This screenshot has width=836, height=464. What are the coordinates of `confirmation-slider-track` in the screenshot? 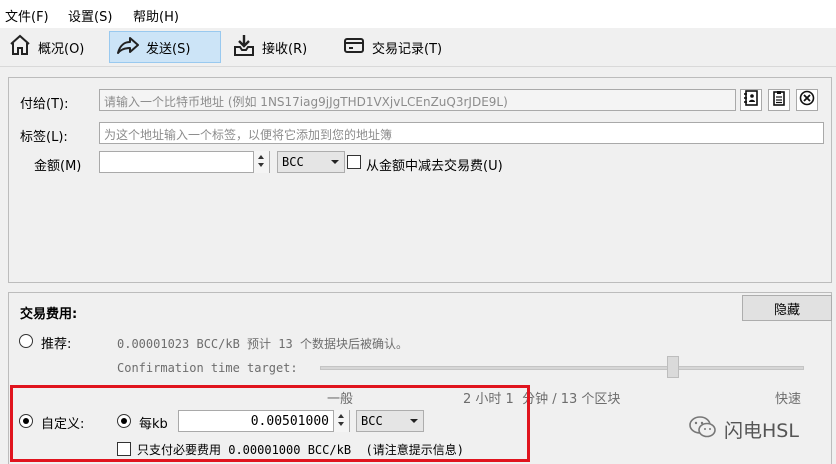 It's located at (562, 368).